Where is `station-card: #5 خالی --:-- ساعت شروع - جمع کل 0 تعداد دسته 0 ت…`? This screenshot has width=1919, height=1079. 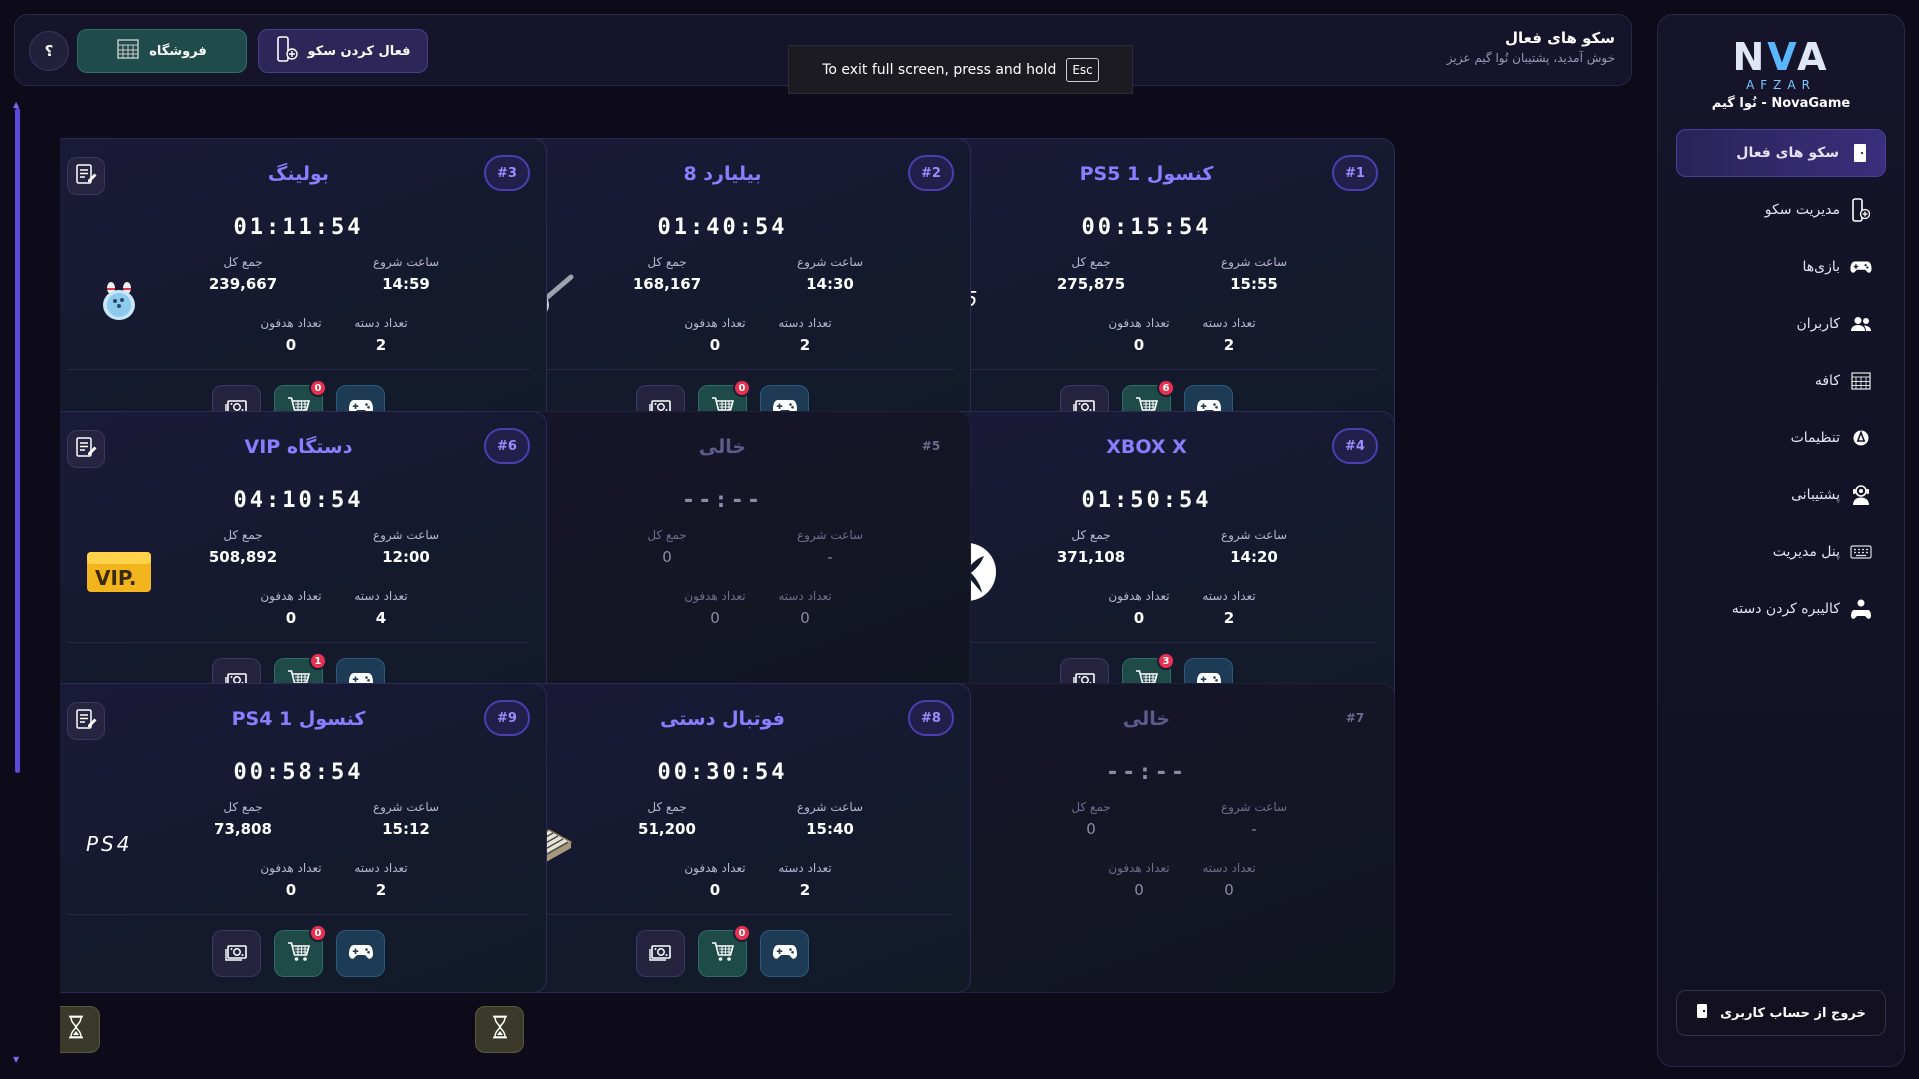
station-card: #5 خالی --:-- ساعت شروع - جمع کل 0 تعداد دسته 0 ت… is located at coordinates (722, 566).